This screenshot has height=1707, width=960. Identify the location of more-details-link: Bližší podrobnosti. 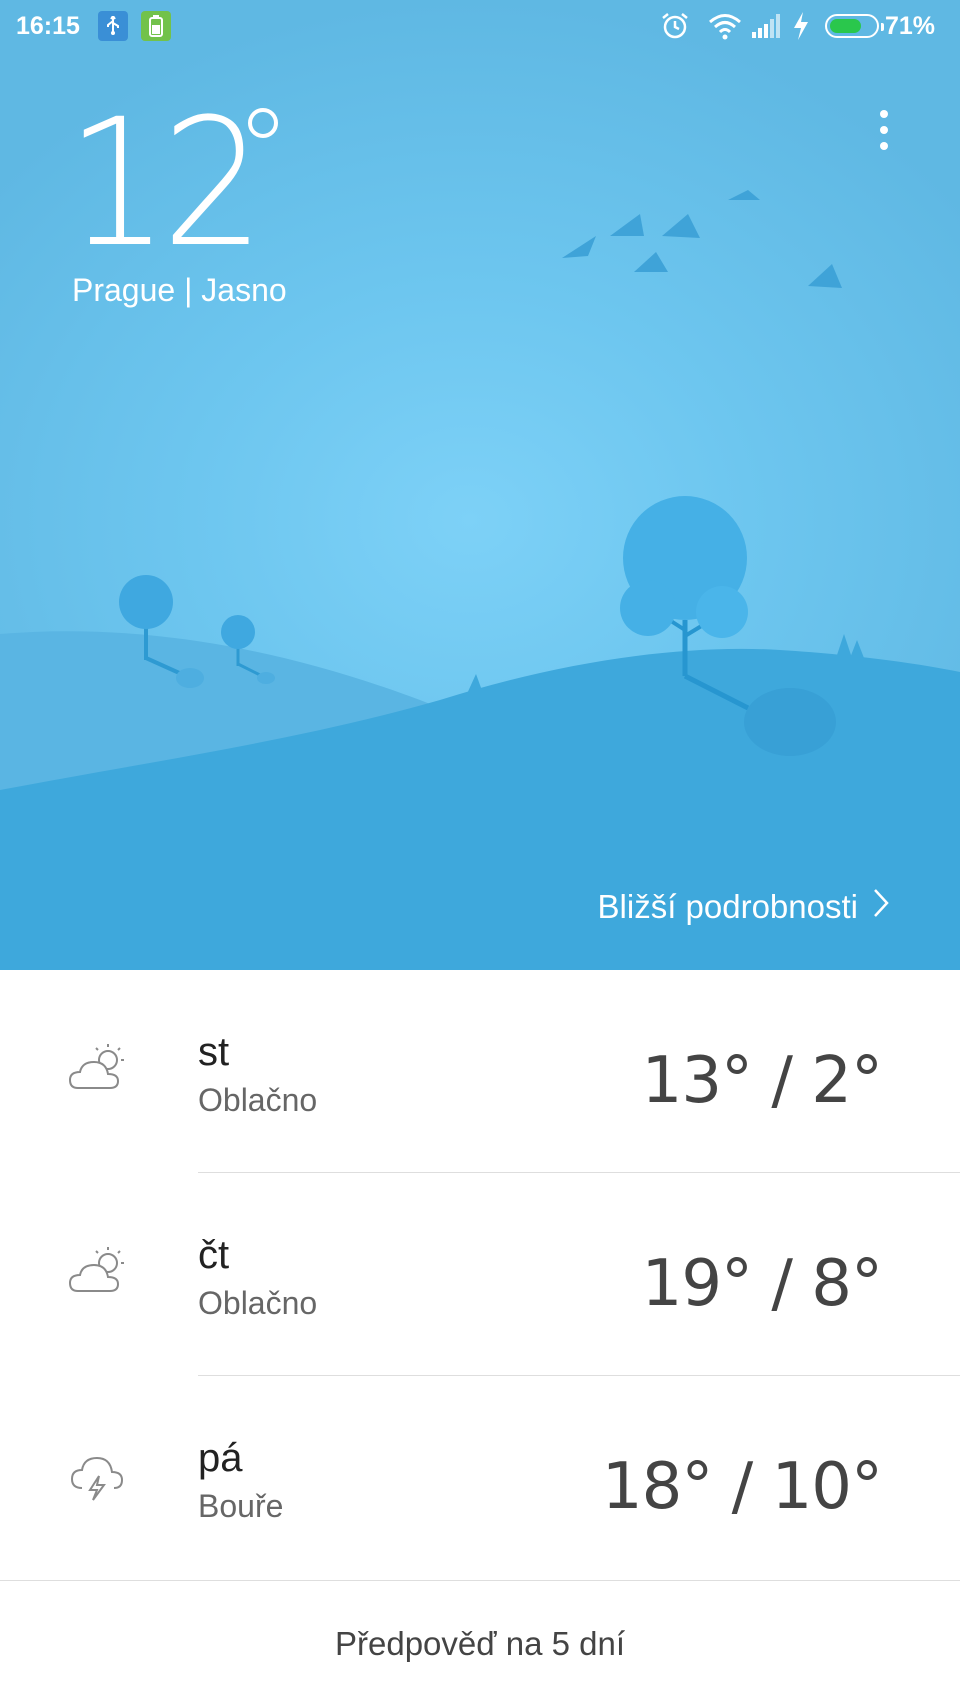
(744, 907).